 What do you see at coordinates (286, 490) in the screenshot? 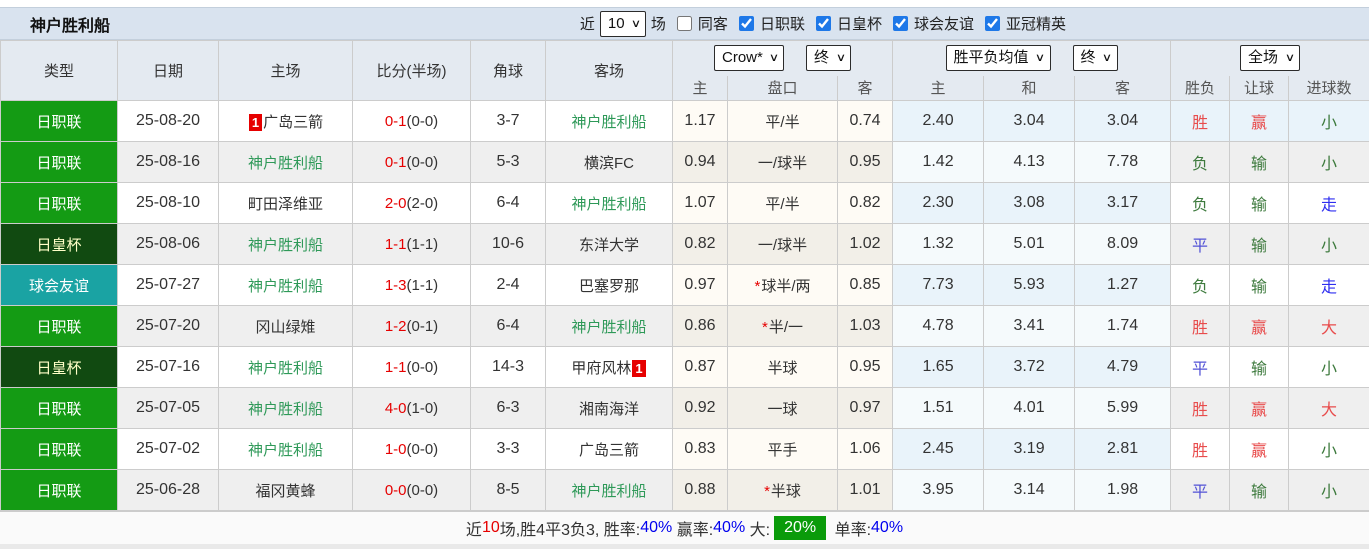
I see `home-team-cell: 福冈黄蜂` at bounding box center [286, 490].